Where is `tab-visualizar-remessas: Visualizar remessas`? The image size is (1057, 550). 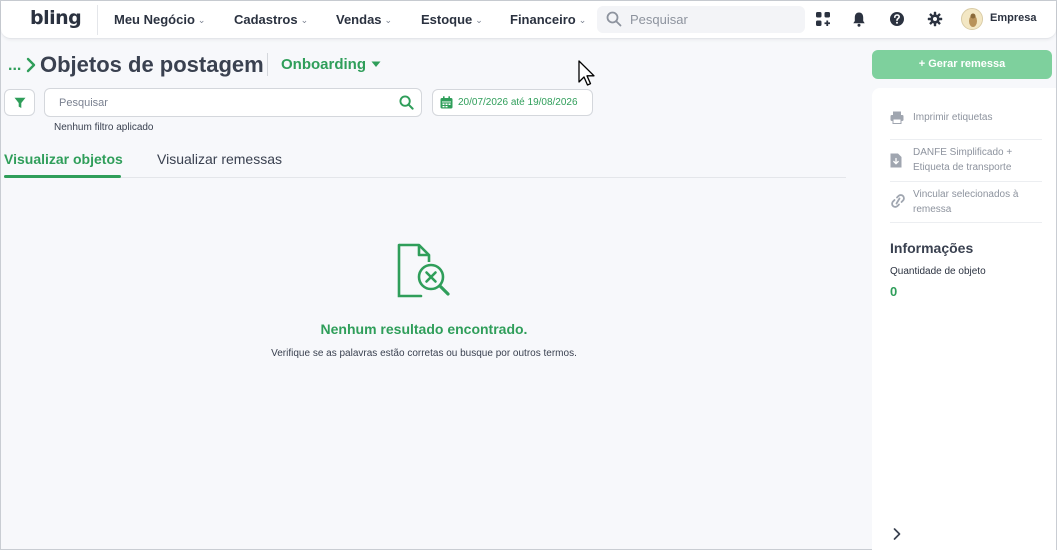 tab-visualizar-remessas: Visualizar remessas is located at coordinates (219, 159).